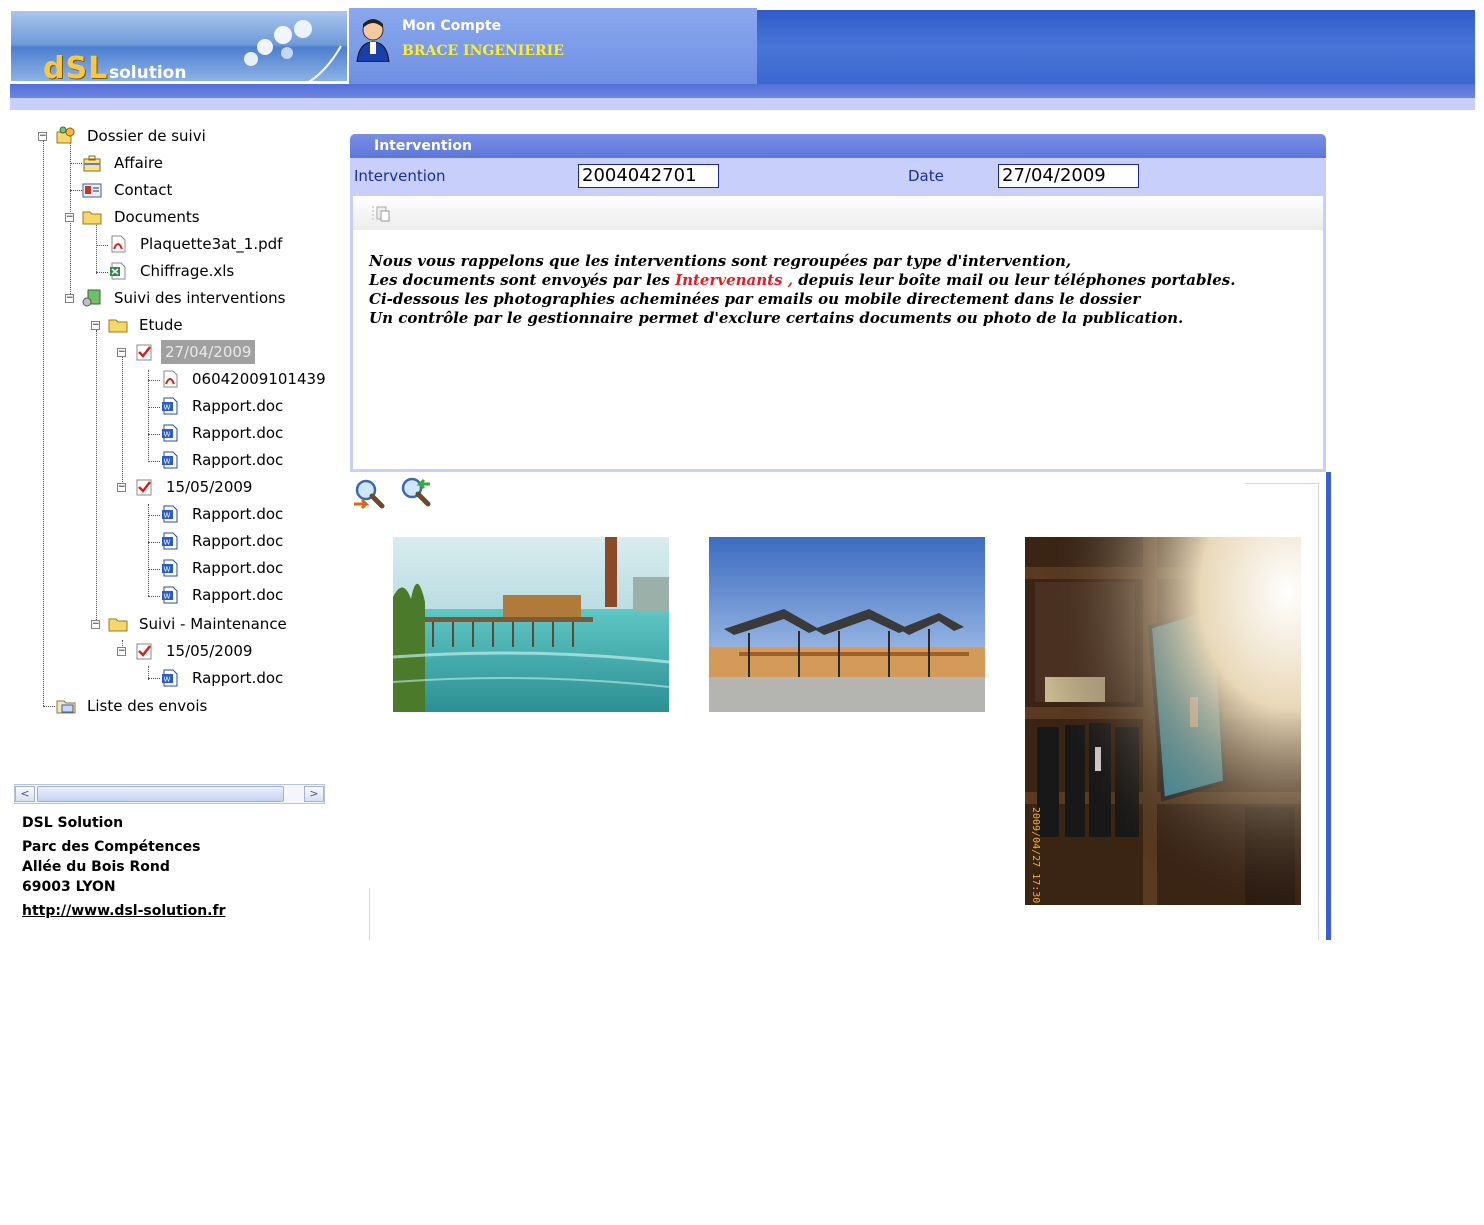 Image resolution: width=1484 pixels, height=1225 pixels. What do you see at coordinates (369, 494) in the screenshot?
I see `zoom-out-icon` at bounding box center [369, 494].